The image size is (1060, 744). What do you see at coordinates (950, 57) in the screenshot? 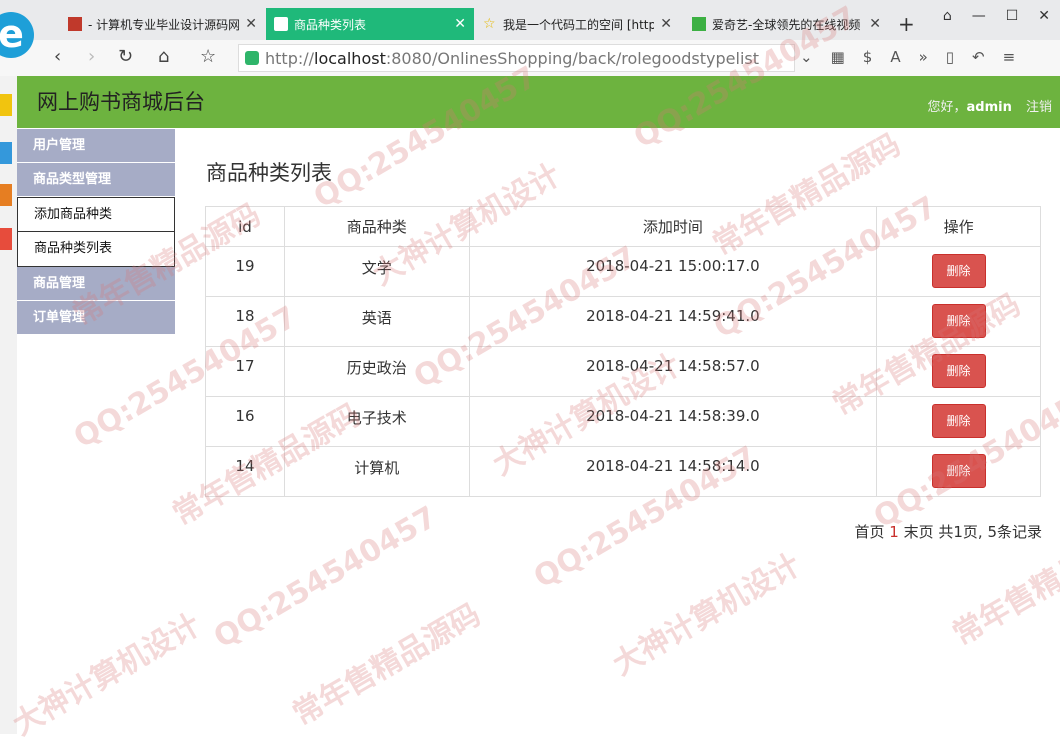
I see `phone-icon: ▯` at bounding box center [950, 57].